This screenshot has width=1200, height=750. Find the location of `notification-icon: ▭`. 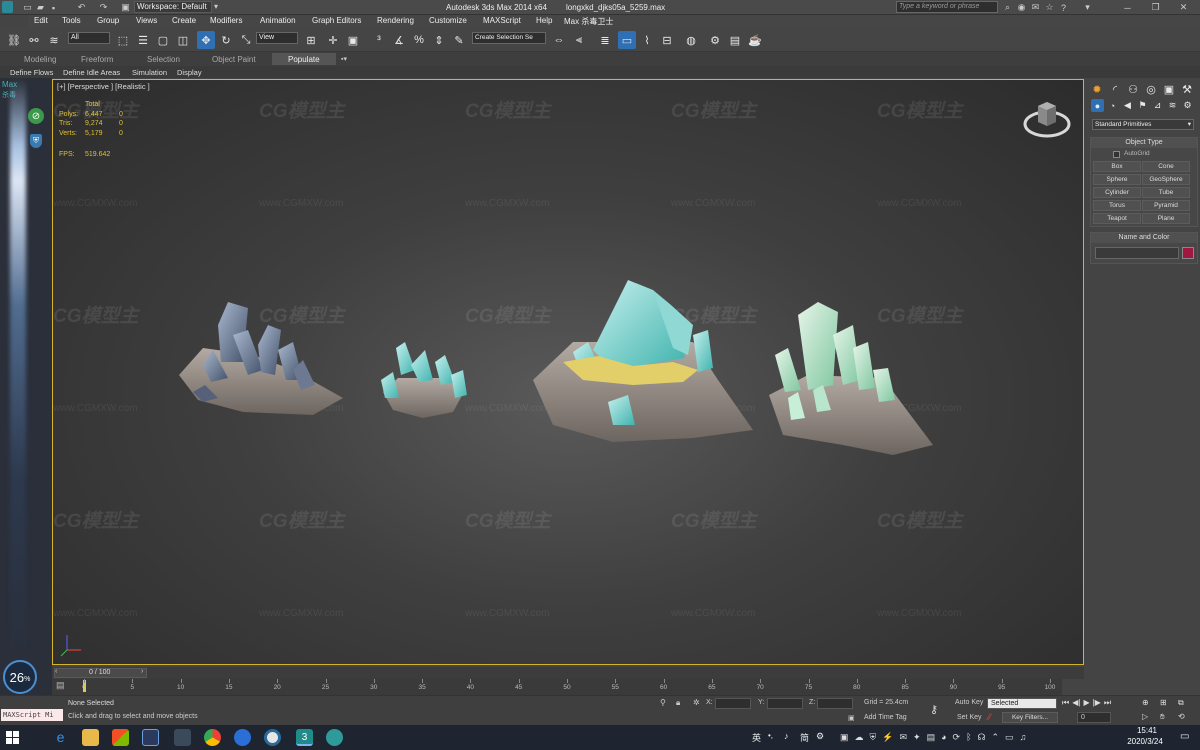

notification-icon: ▭ is located at coordinates (1184, 736).